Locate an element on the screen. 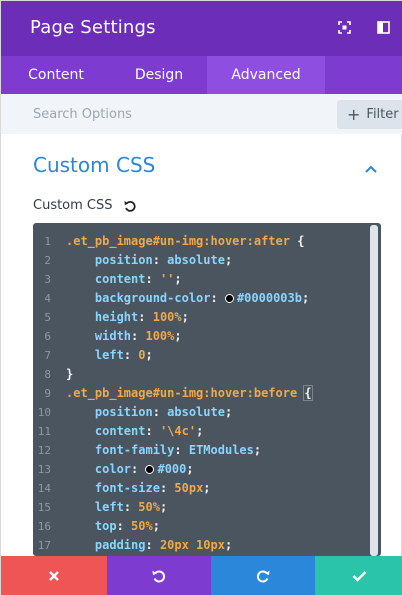 The image size is (402, 595). line-number: 3 is located at coordinates (47, 279).